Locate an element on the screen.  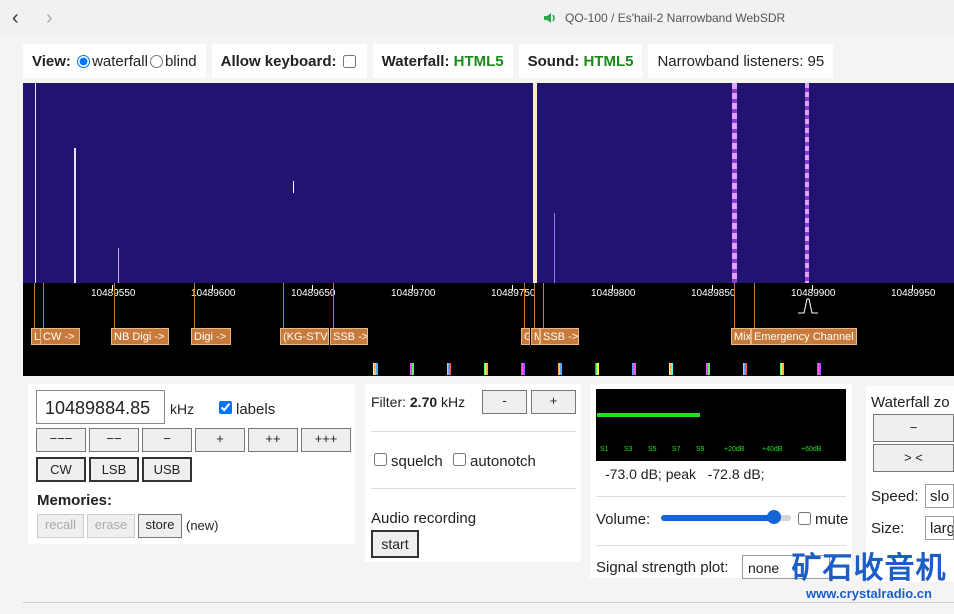
s-meter-label: S7 is located at coordinates (676, 449).